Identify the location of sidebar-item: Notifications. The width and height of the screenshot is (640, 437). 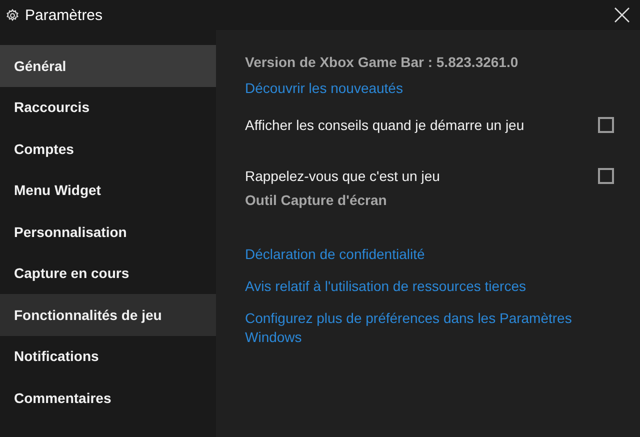
(108, 356).